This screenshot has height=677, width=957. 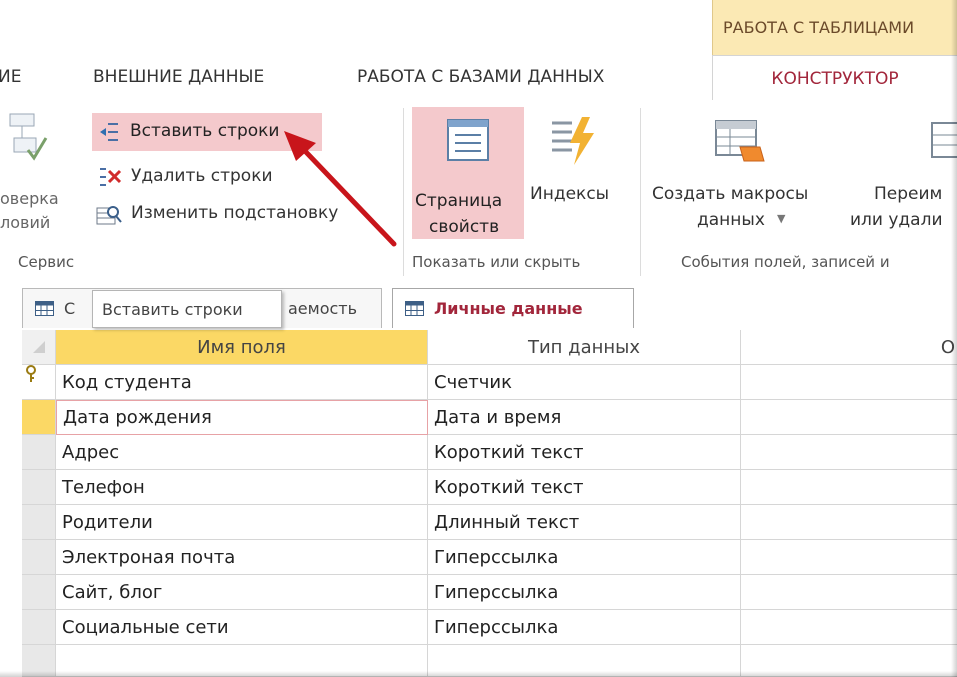 What do you see at coordinates (849, 347) in the screenshot?
I see `column-header-description: О` at bounding box center [849, 347].